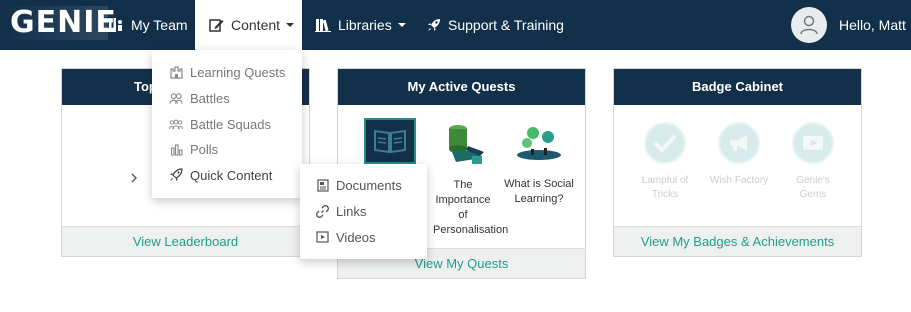 The image size is (911, 312). What do you see at coordinates (737, 241) in the screenshot?
I see `view-badges-link: View My Badges & Achievements` at bounding box center [737, 241].